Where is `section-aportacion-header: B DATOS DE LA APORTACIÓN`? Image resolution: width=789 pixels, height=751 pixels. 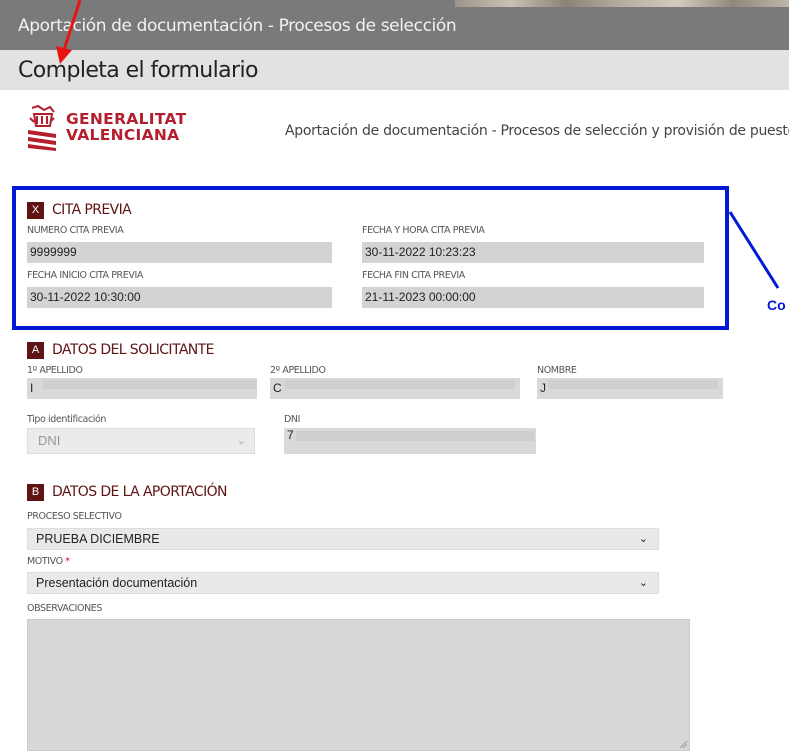
section-aportacion-header: B DATOS DE LA APORTACIÓN is located at coordinates (127, 492).